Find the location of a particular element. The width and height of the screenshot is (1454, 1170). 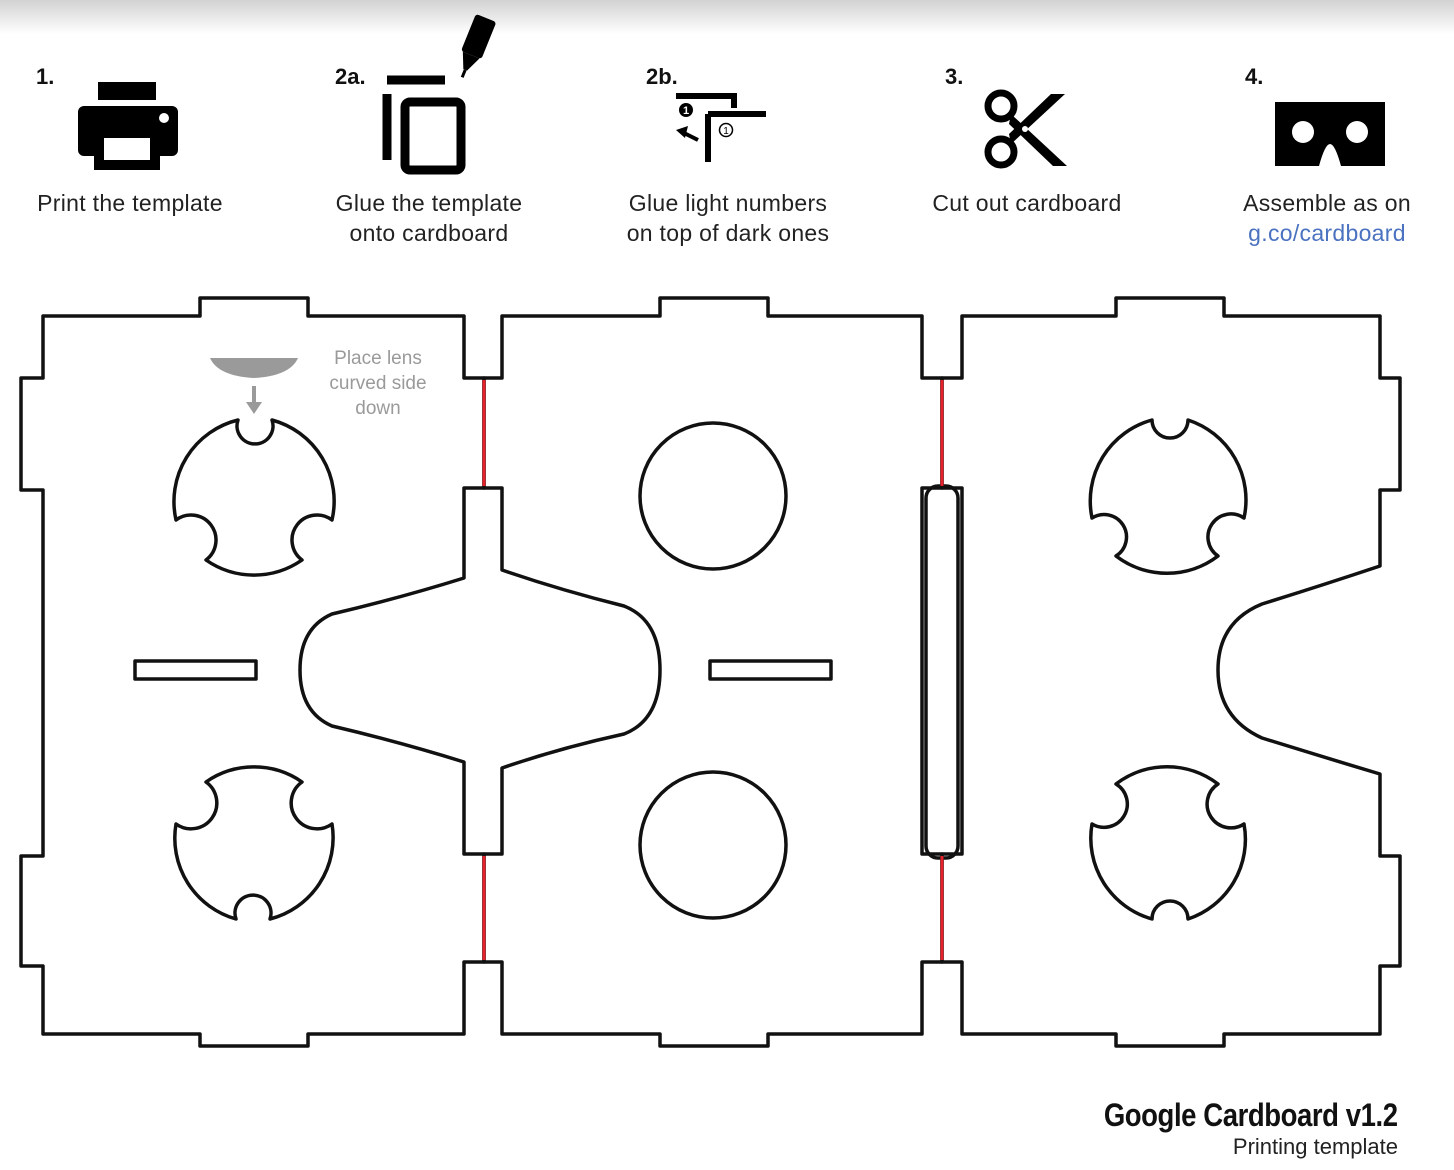

lens-hole-bottom-right is located at coordinates (1168, 843).